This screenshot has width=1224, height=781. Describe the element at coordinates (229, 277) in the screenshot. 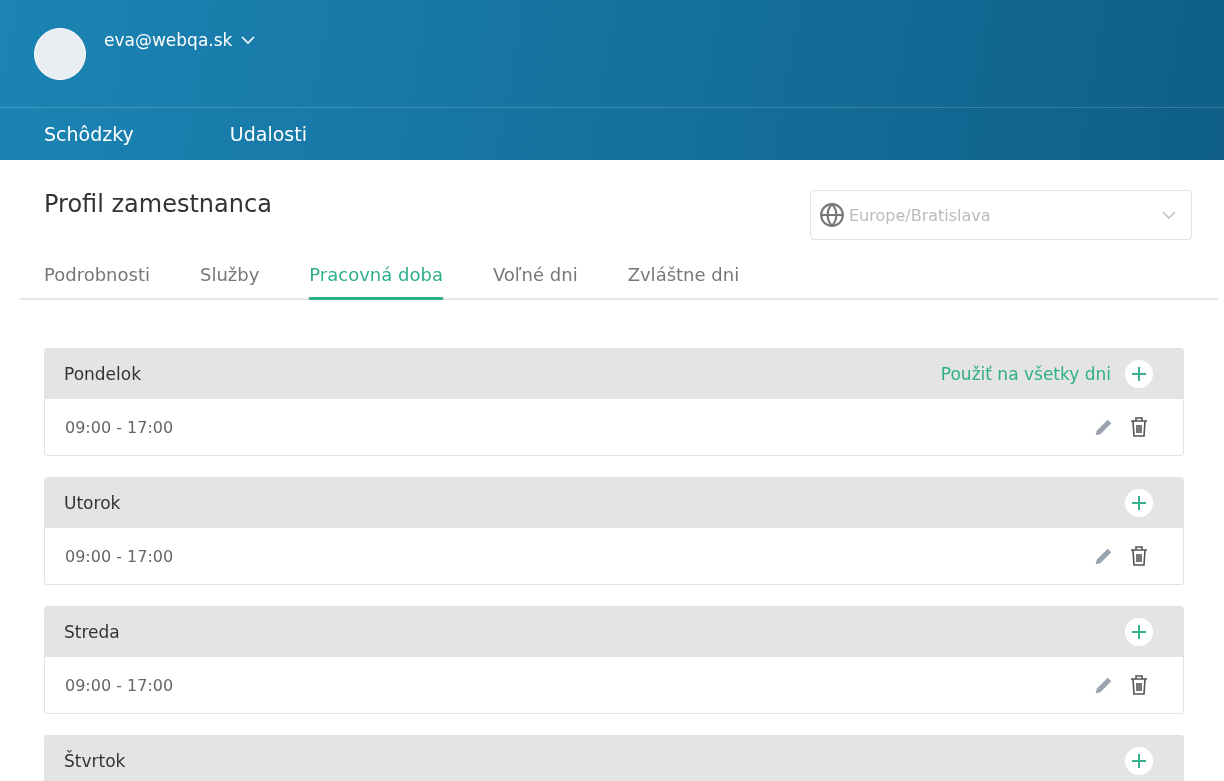

I see `tab: Služby` at that location.